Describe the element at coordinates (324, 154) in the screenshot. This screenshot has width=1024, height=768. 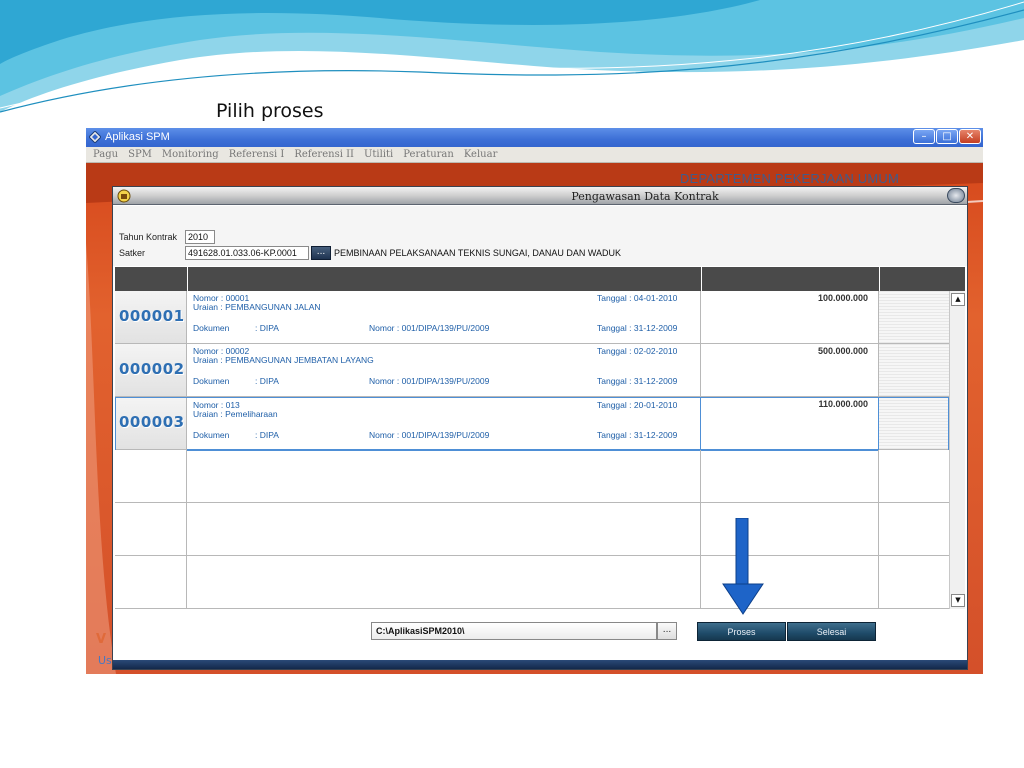
I see `menu-referensi-2: Referensi II` at that location.